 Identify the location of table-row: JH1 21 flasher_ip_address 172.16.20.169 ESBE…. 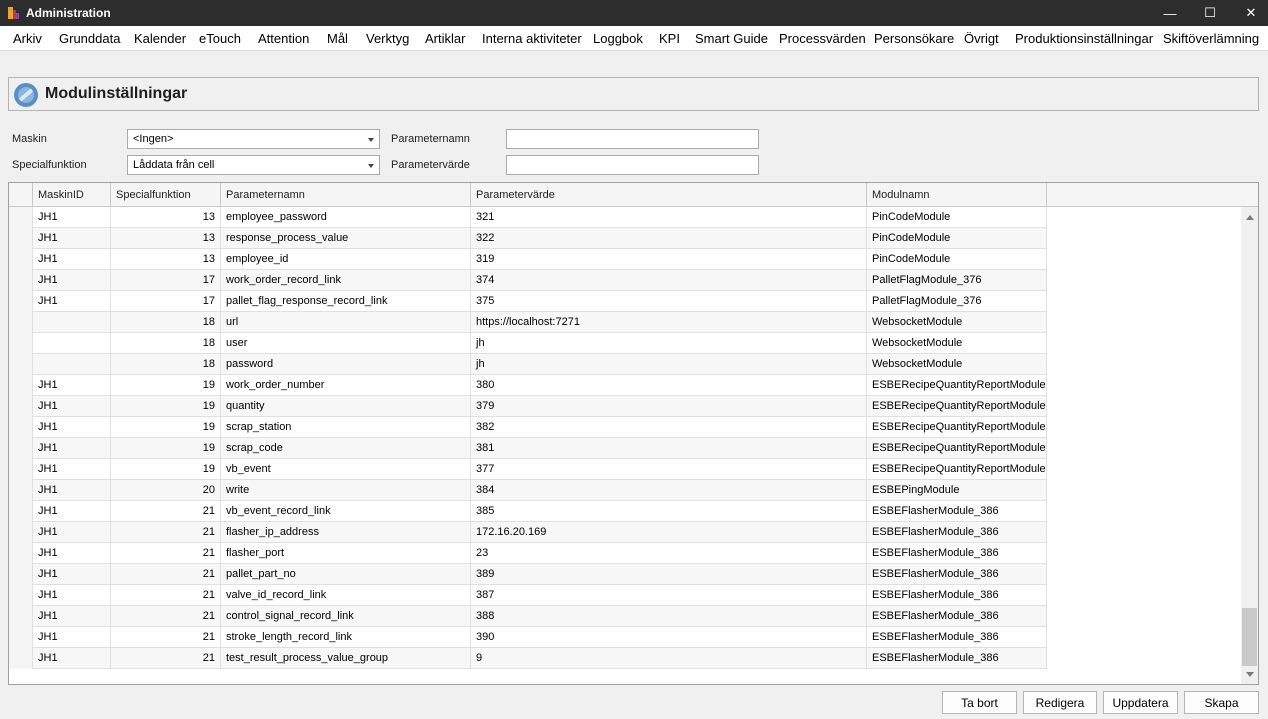
(528, 532).